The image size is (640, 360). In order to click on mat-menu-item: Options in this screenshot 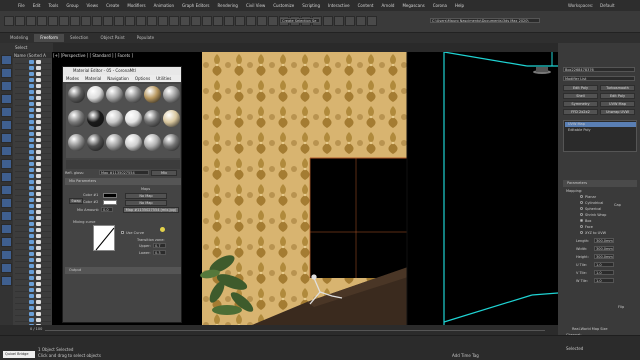, I will do `click(142, 78)`.